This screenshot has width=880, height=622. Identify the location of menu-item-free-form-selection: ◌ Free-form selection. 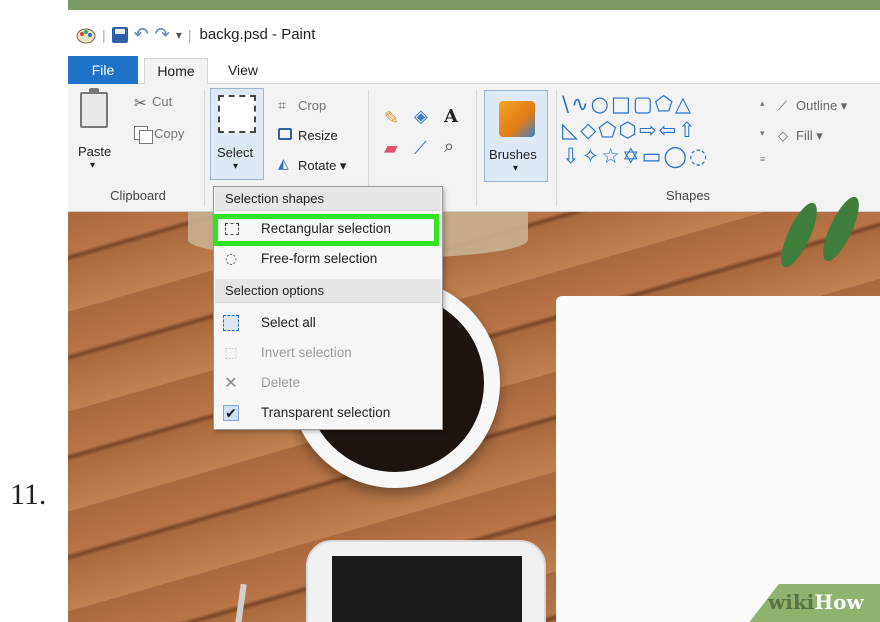
(328, 259).